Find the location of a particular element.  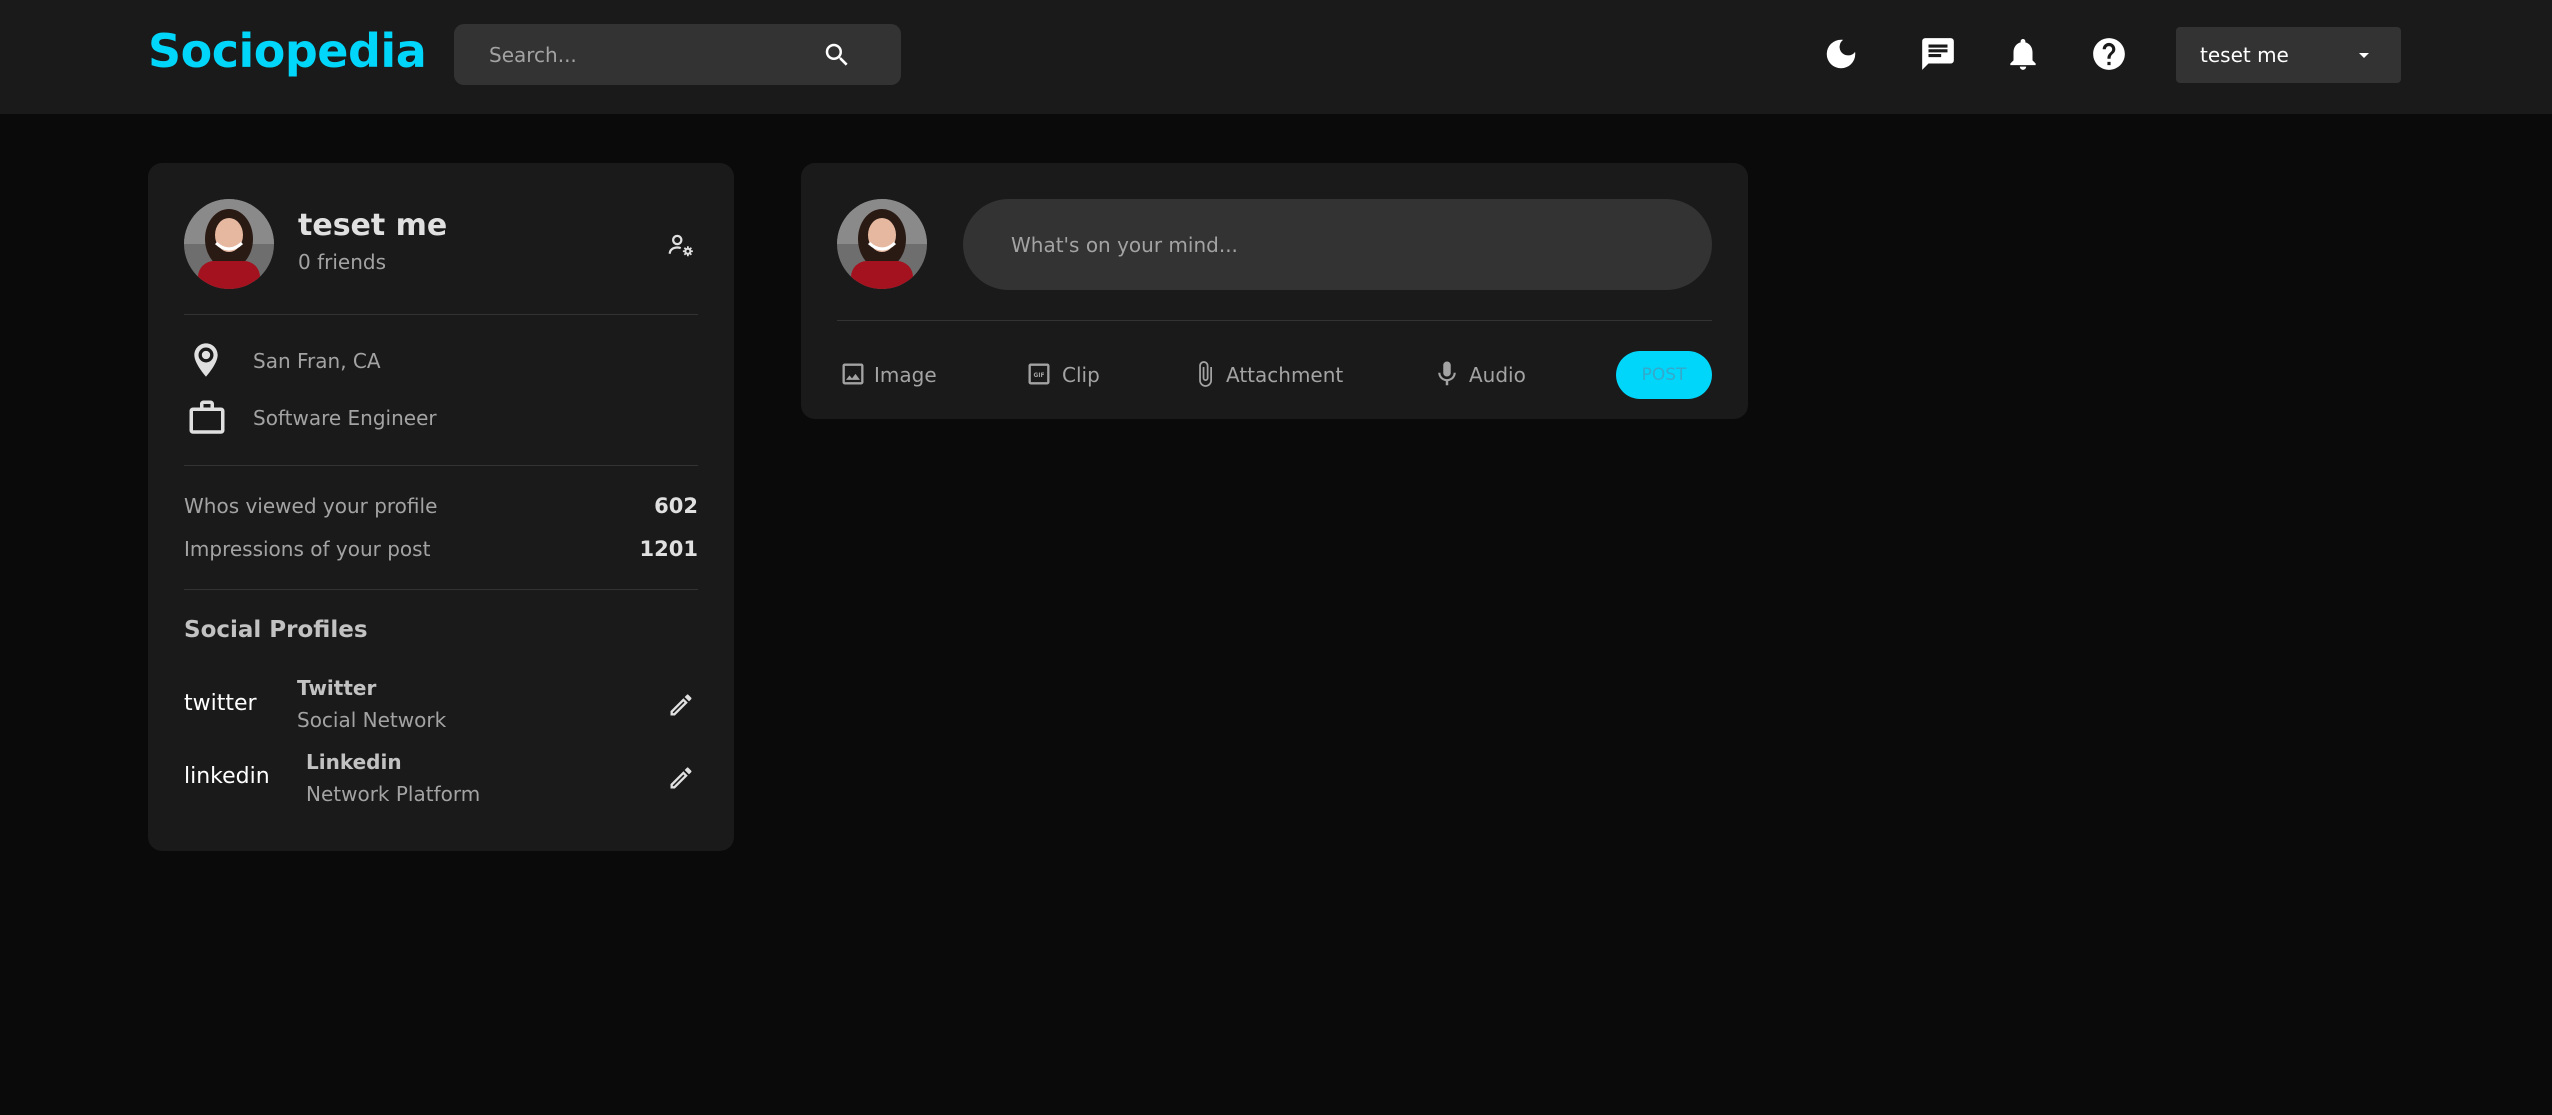

stat-value-profile-views: 602 is located at coordinates (676, 506).